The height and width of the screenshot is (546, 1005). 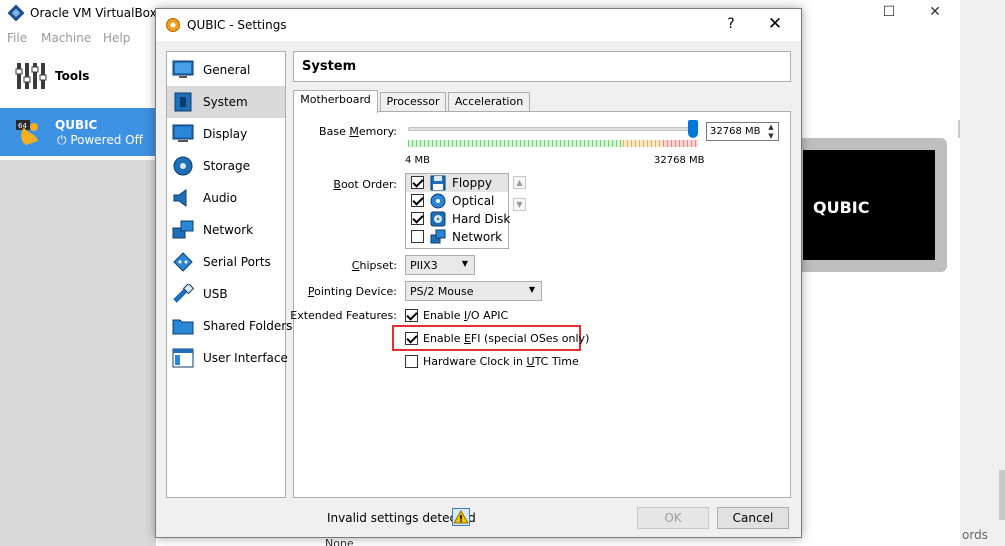 What do you see at coordinates (183, 102) in the screenshot?
I see `system-icon` at bounding box center [183, 102].